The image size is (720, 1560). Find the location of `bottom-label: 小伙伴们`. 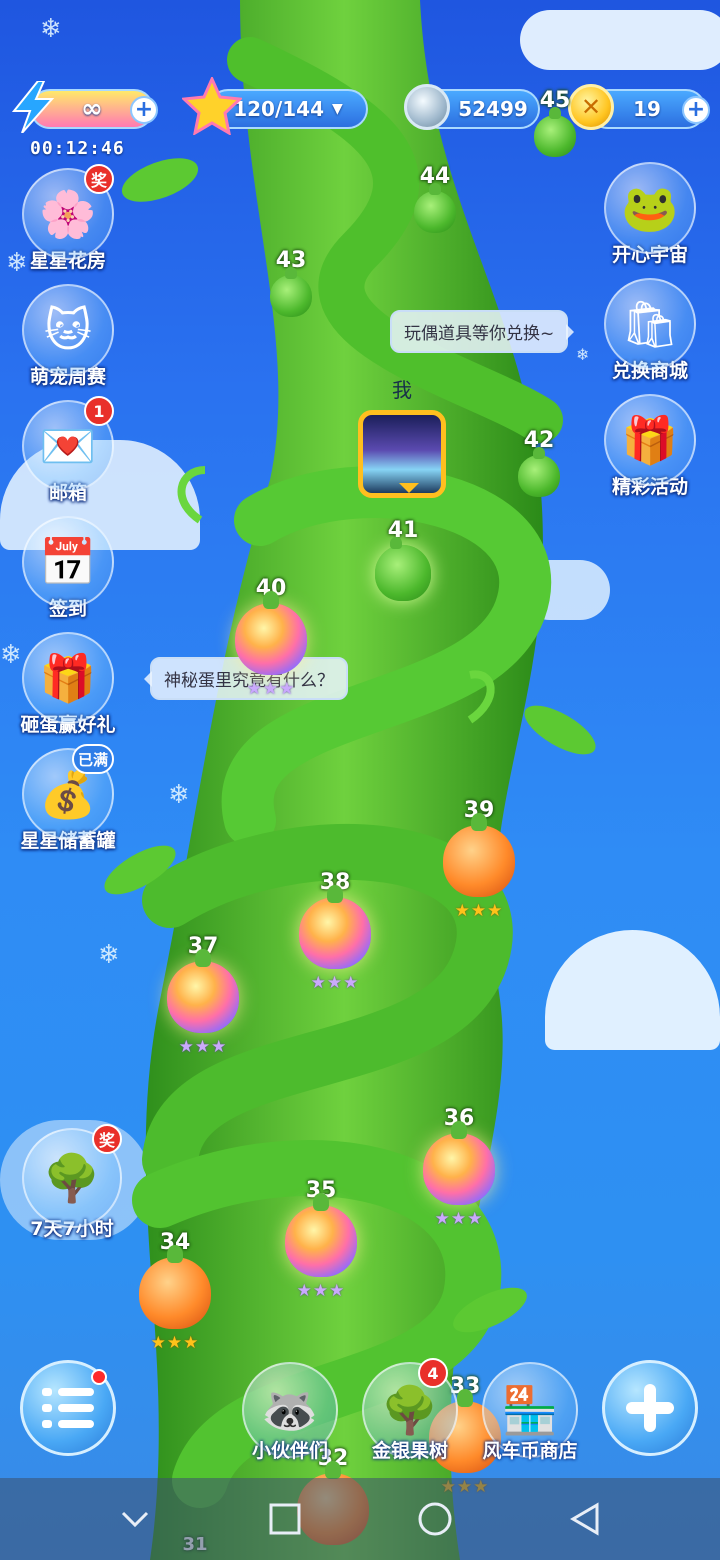

bottom-label: 小伙伴们 is located at coordinates (289, 1451).